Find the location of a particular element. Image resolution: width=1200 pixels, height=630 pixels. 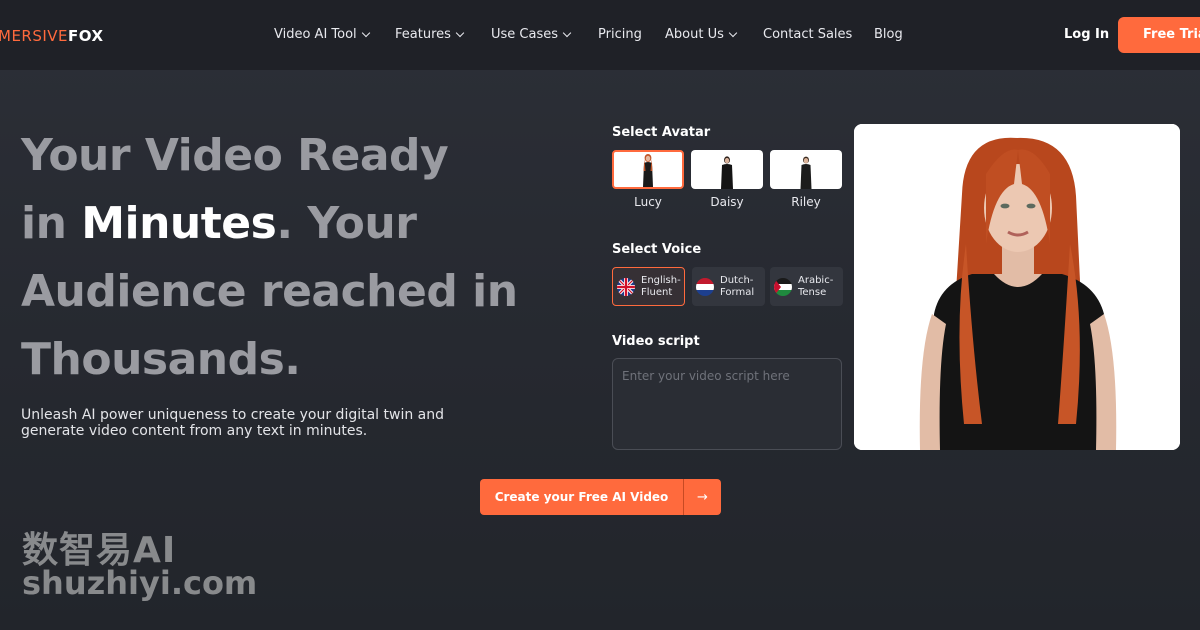

voice-language: Dutch- is located at coordinates (737, 280).